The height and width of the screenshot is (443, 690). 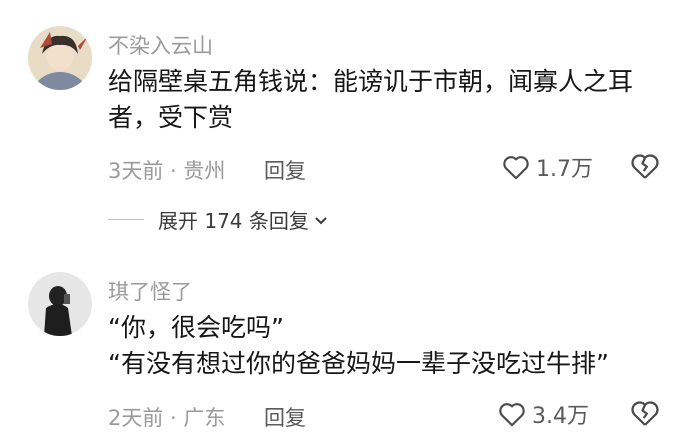 I want to click on like-count: 3.4万, so click(x=560, y=416).